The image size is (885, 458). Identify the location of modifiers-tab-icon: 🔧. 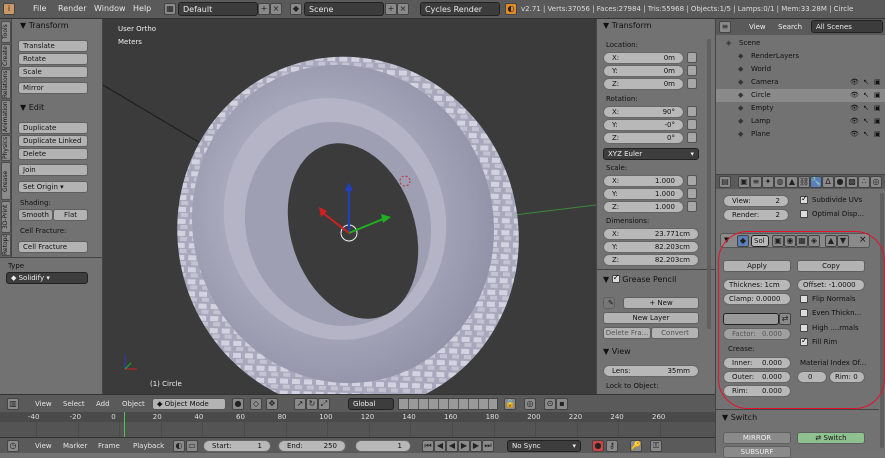
(816, 182).